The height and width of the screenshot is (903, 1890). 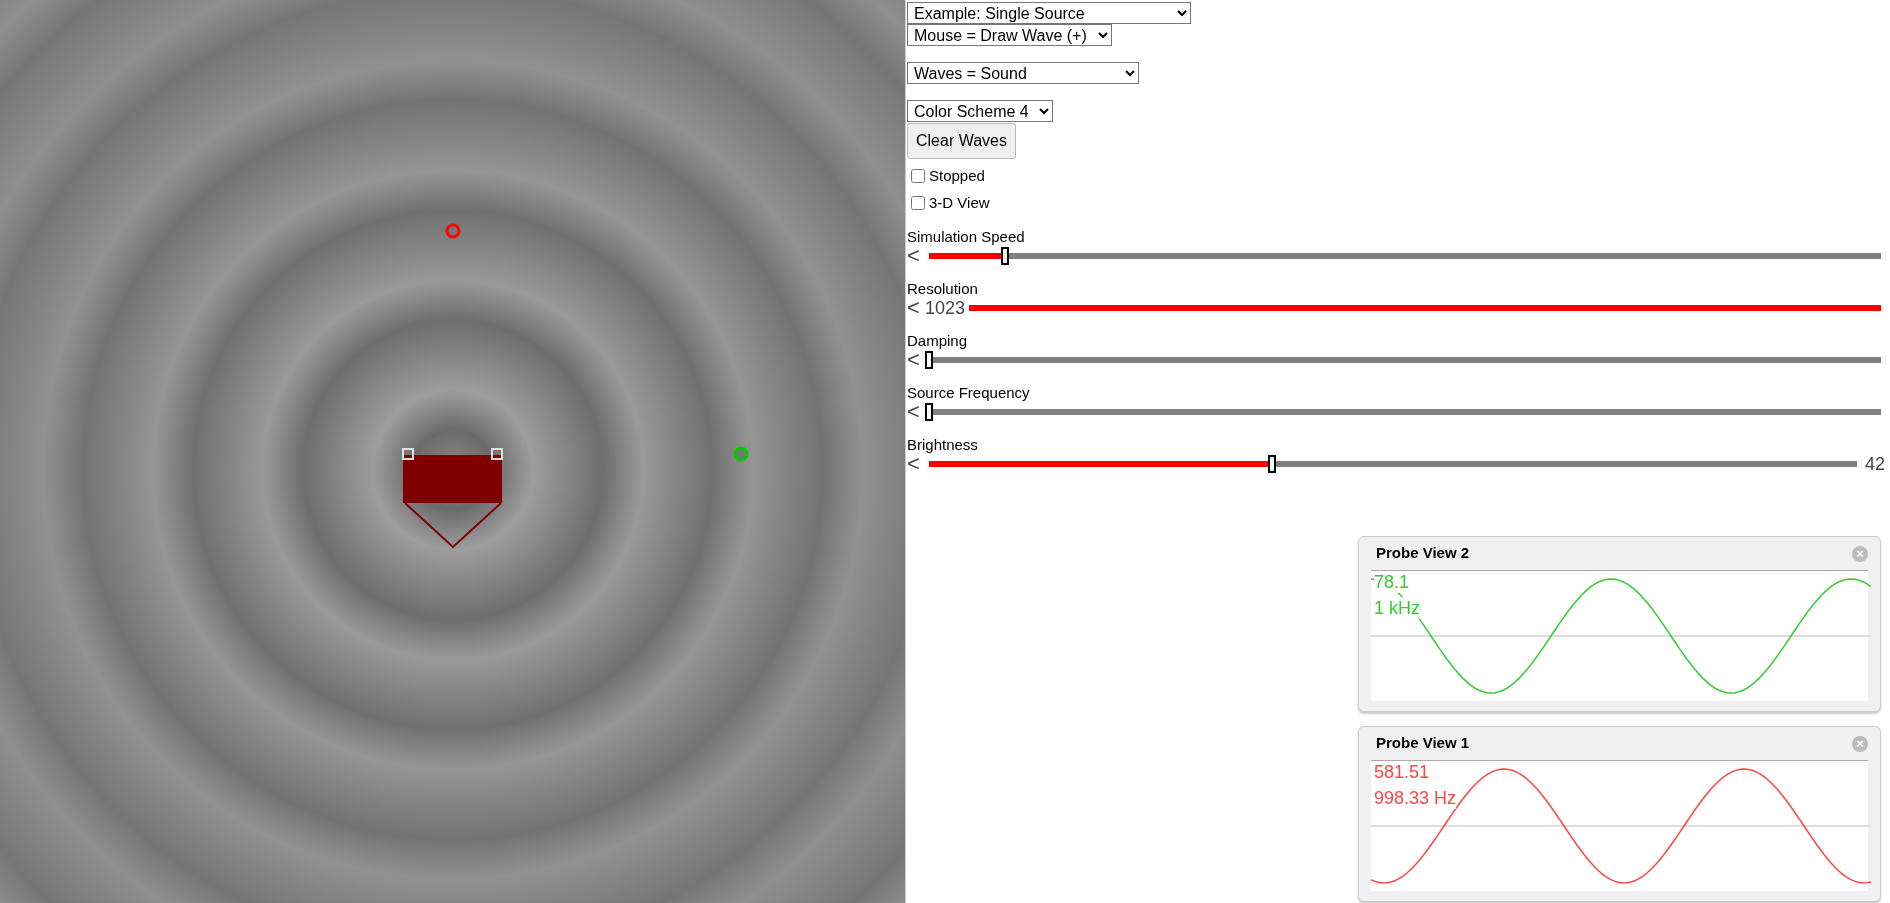 I want to click on checkbox-label: Stopped, so click(x=957, y=176).